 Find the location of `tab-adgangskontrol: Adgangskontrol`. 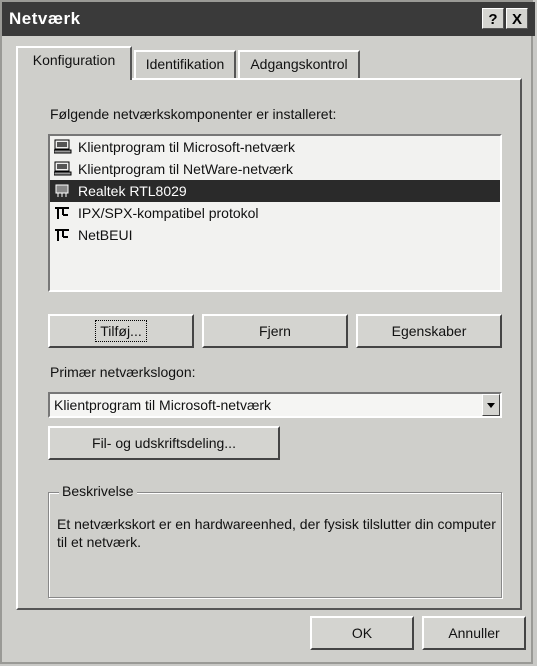

tab-adgangskontrol: Adgangskontrol is located at coordinates (299, 64).